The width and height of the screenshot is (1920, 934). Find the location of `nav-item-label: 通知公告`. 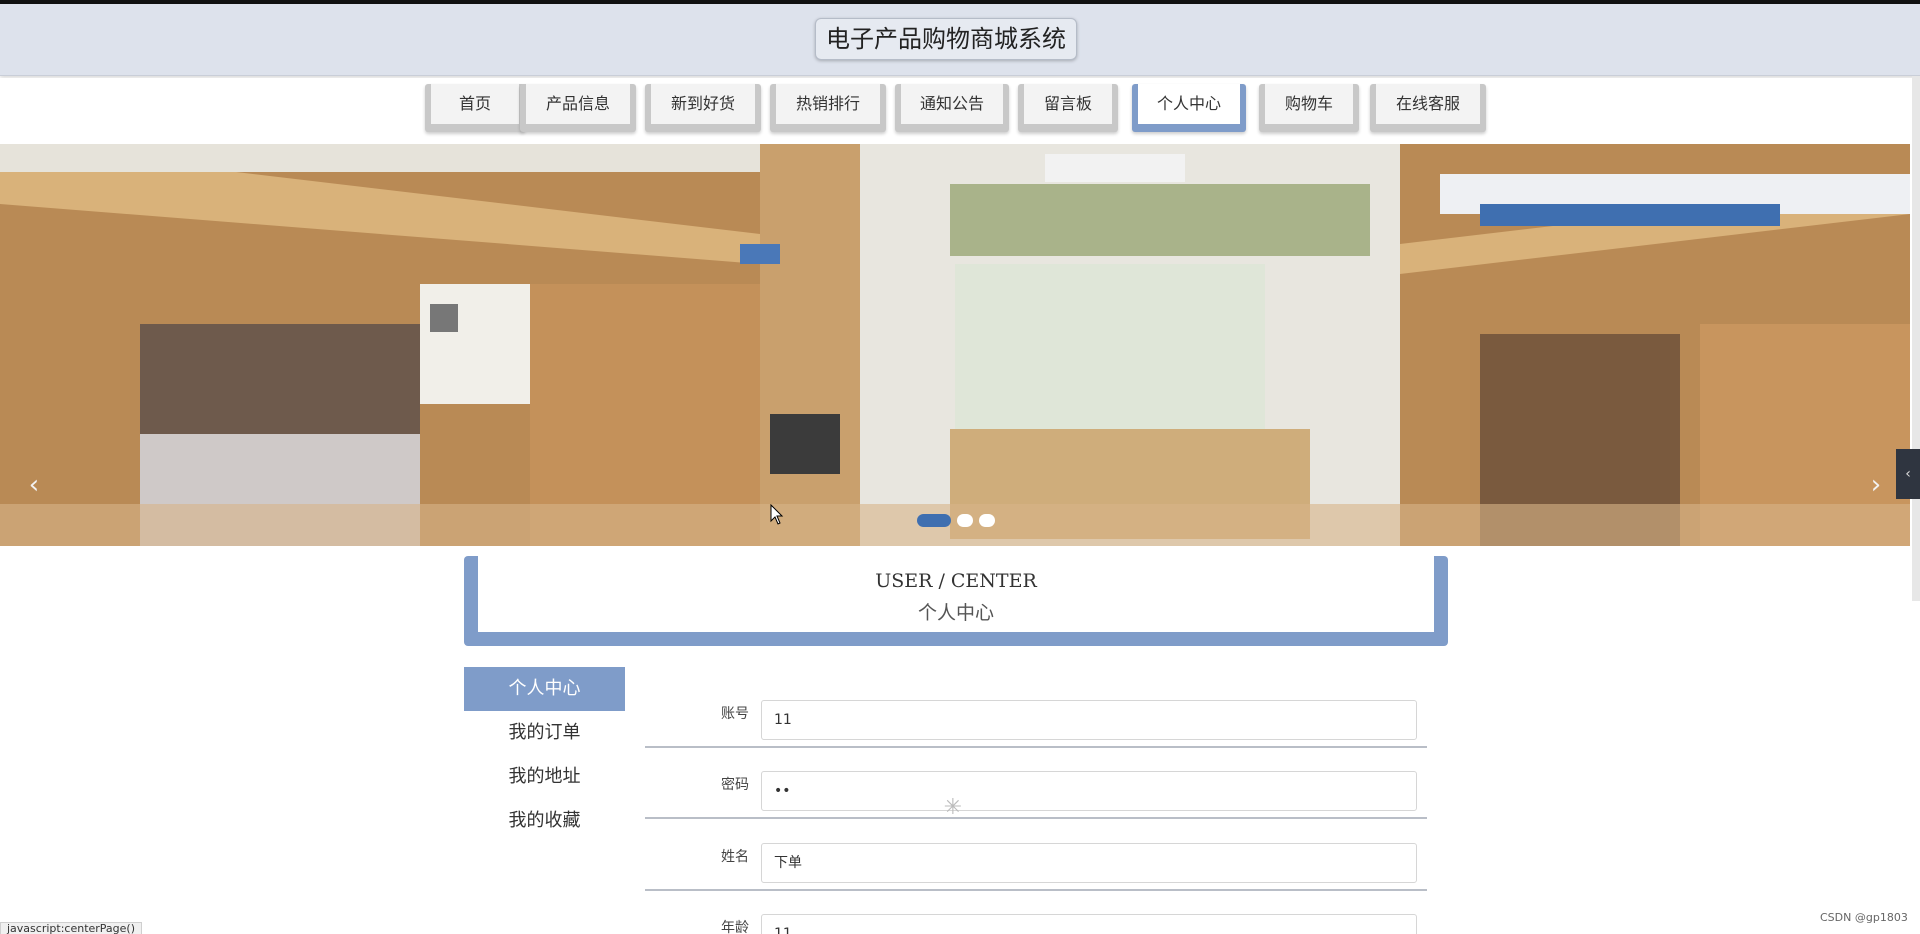

nav-item-label: 通知公告 is located at coordinates (952, 104).